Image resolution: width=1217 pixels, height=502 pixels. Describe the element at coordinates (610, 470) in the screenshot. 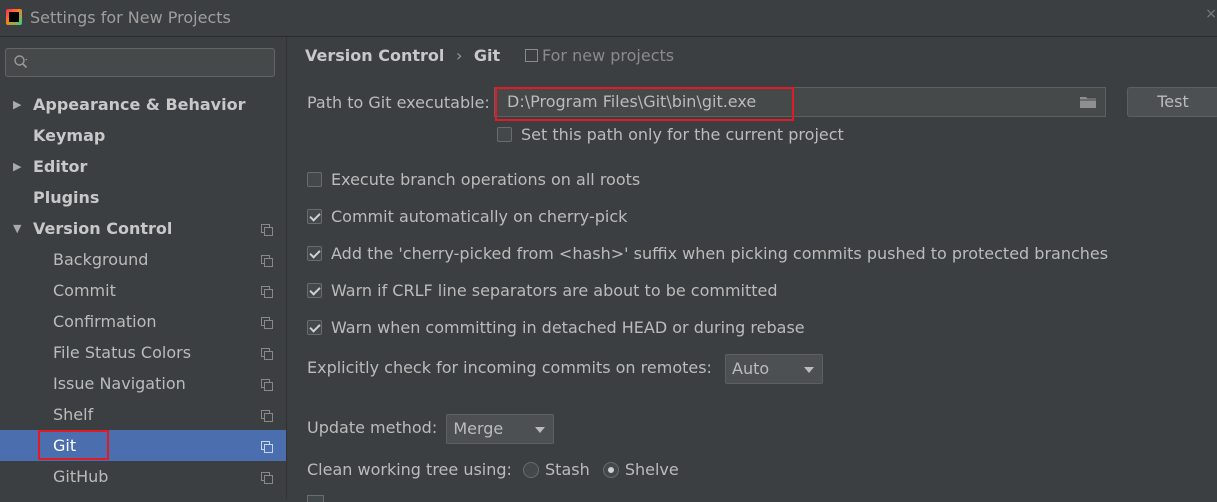

I see `shelve-radio` at that location.